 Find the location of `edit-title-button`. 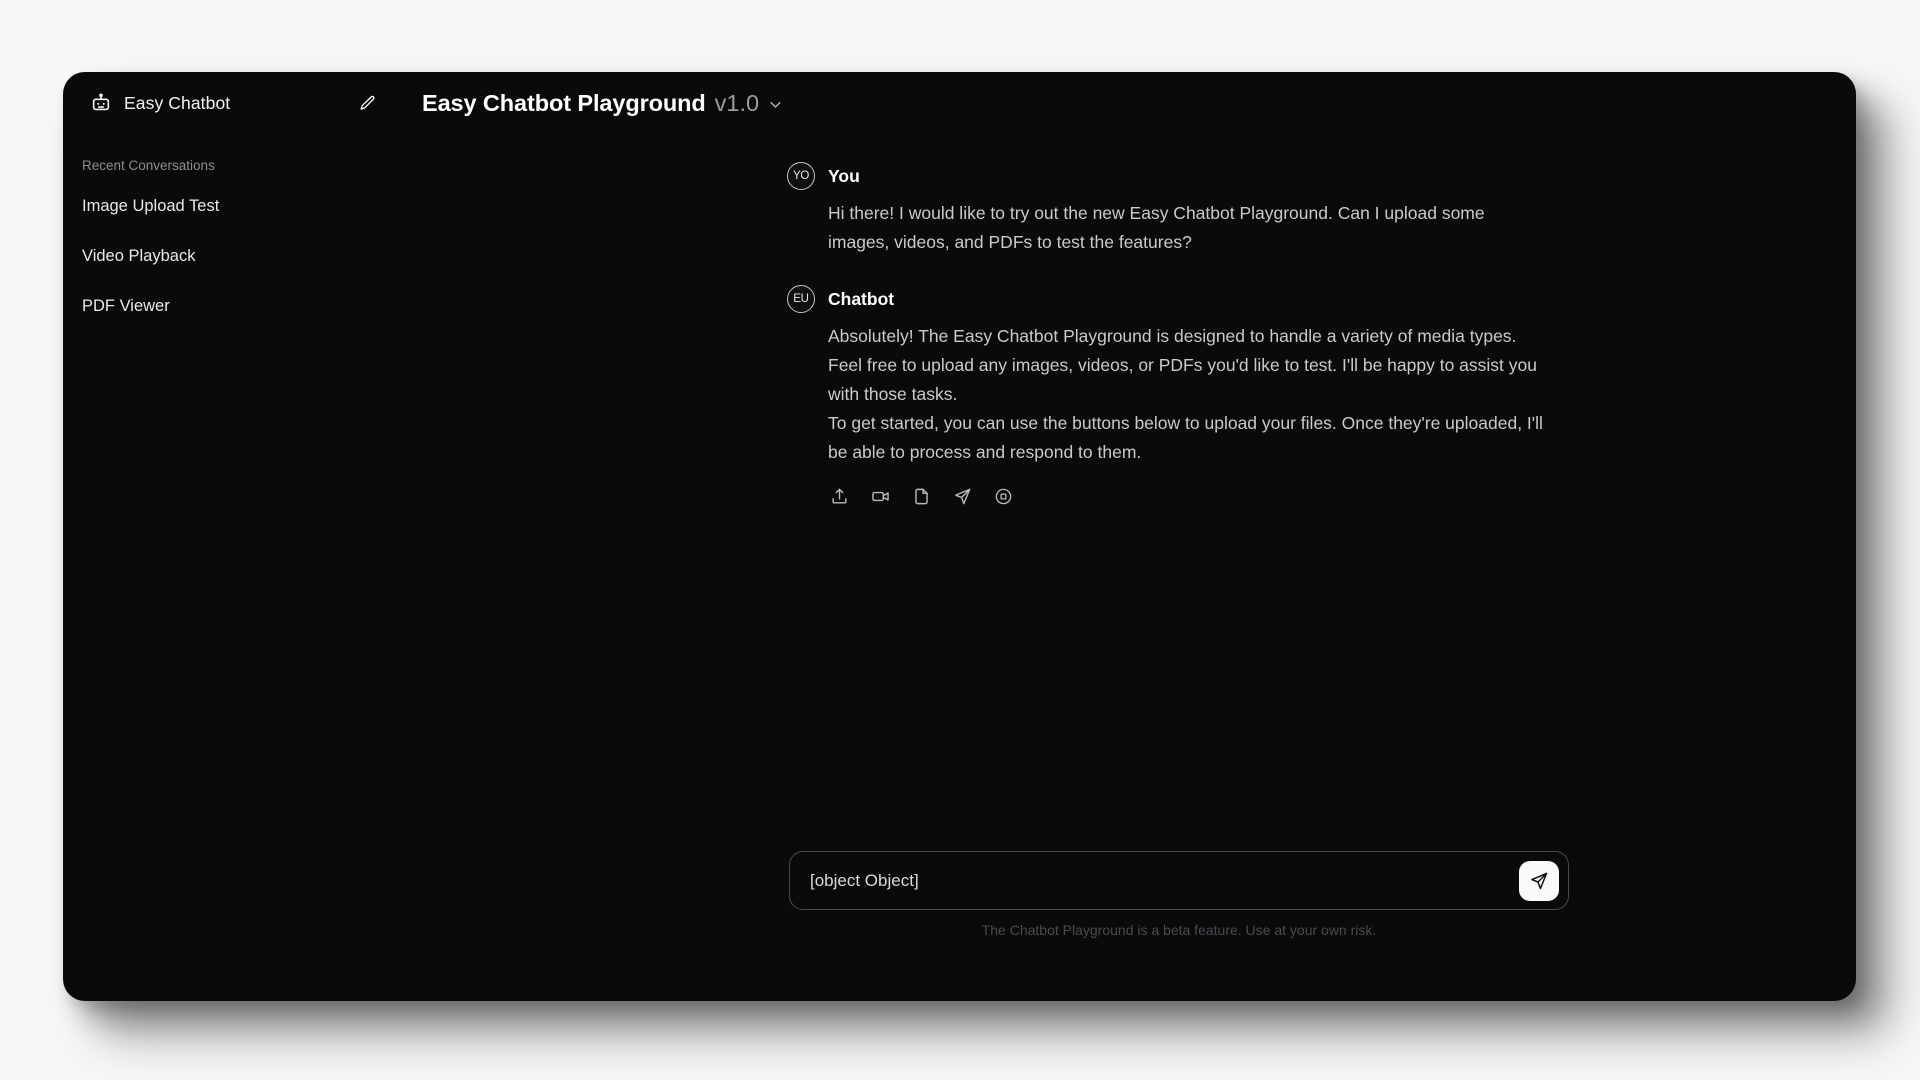

edit-title-button is located at coordinates (367, 103).